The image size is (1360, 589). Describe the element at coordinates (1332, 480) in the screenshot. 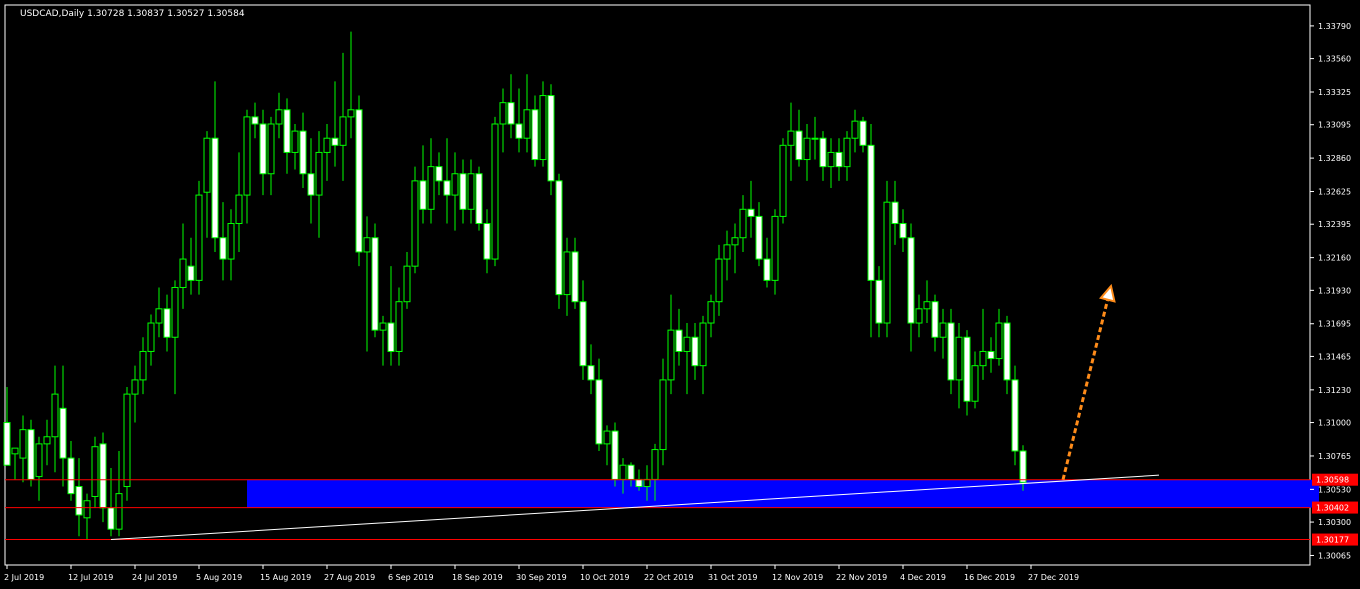

I see `level-label: 1.30598` at that location.